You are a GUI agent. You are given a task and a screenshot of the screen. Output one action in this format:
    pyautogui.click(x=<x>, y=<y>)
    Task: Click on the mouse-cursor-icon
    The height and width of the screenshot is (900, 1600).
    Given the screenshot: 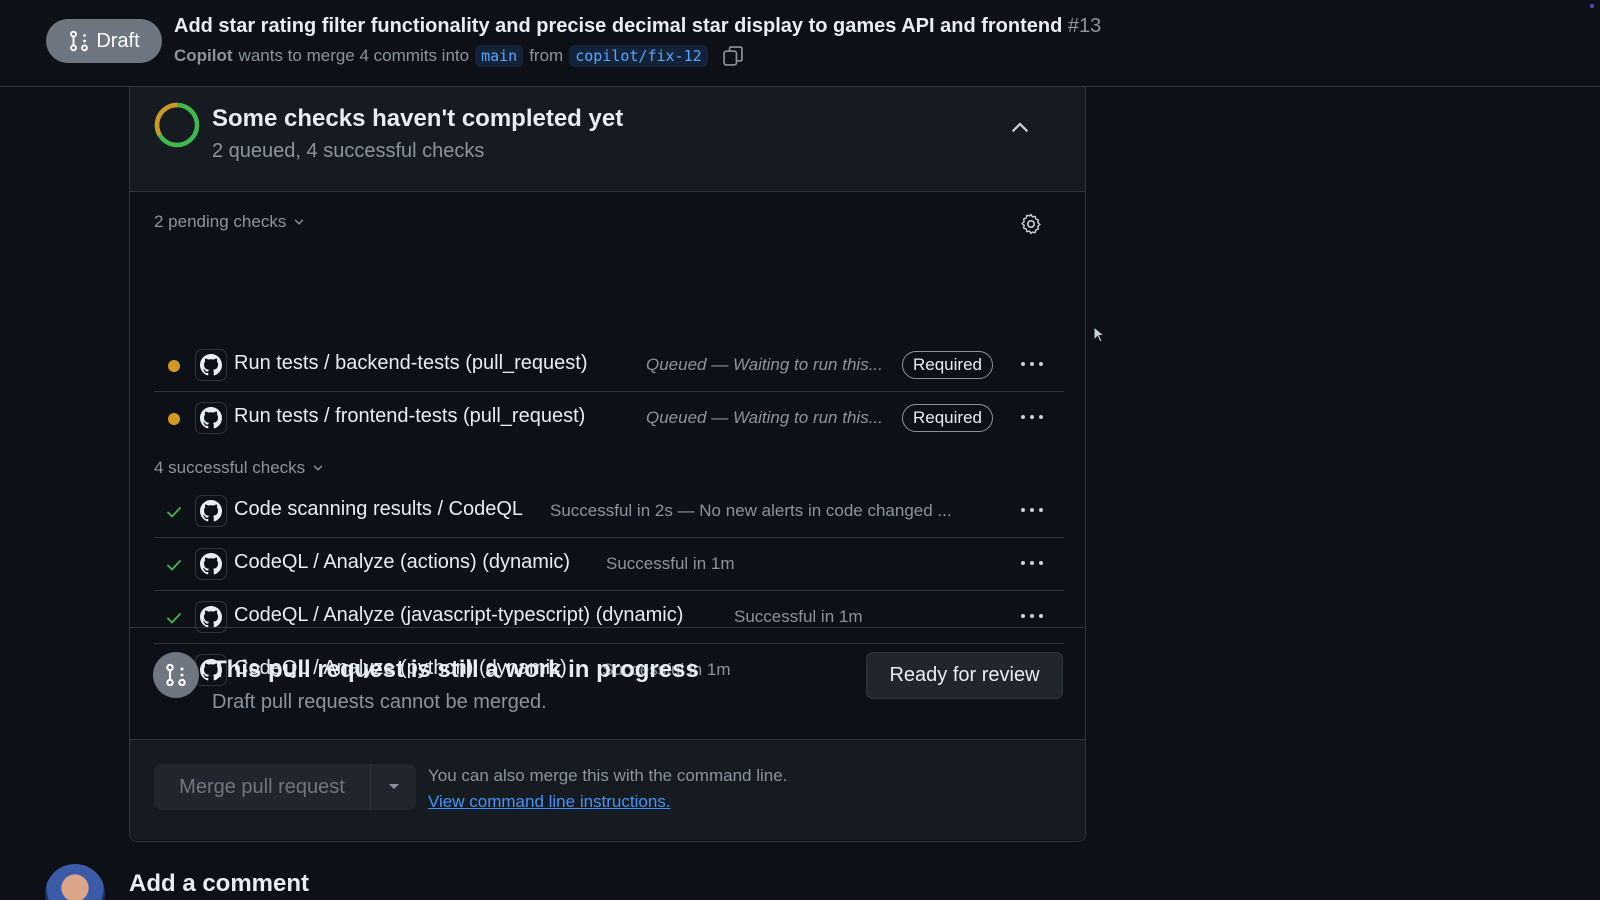 What is the action you would take?
    pyautogui.click(x=1099, y=334)
    